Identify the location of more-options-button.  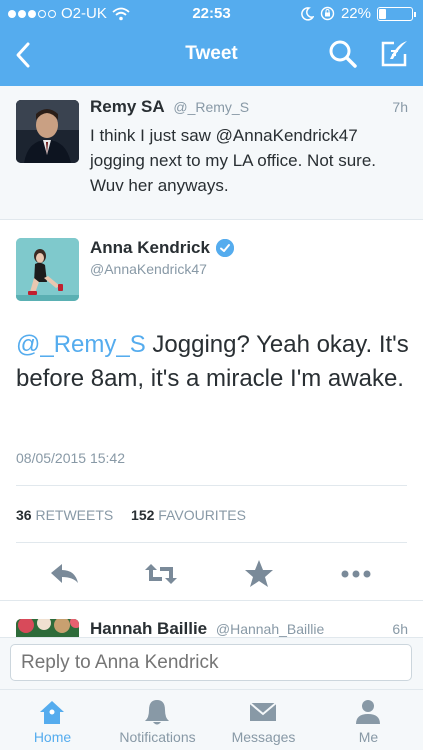
(356, 574).